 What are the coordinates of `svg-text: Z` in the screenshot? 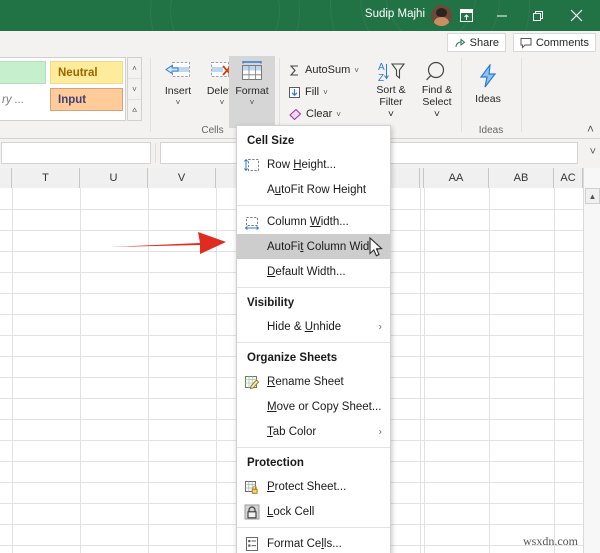 It's located at (381, 78).